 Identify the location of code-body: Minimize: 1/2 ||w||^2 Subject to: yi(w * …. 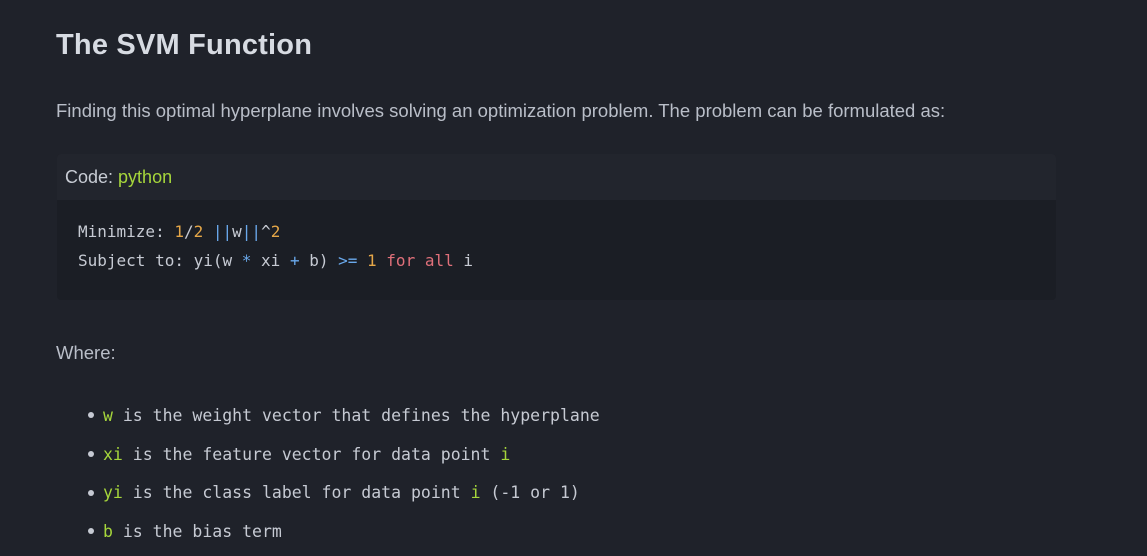
(556, 237).